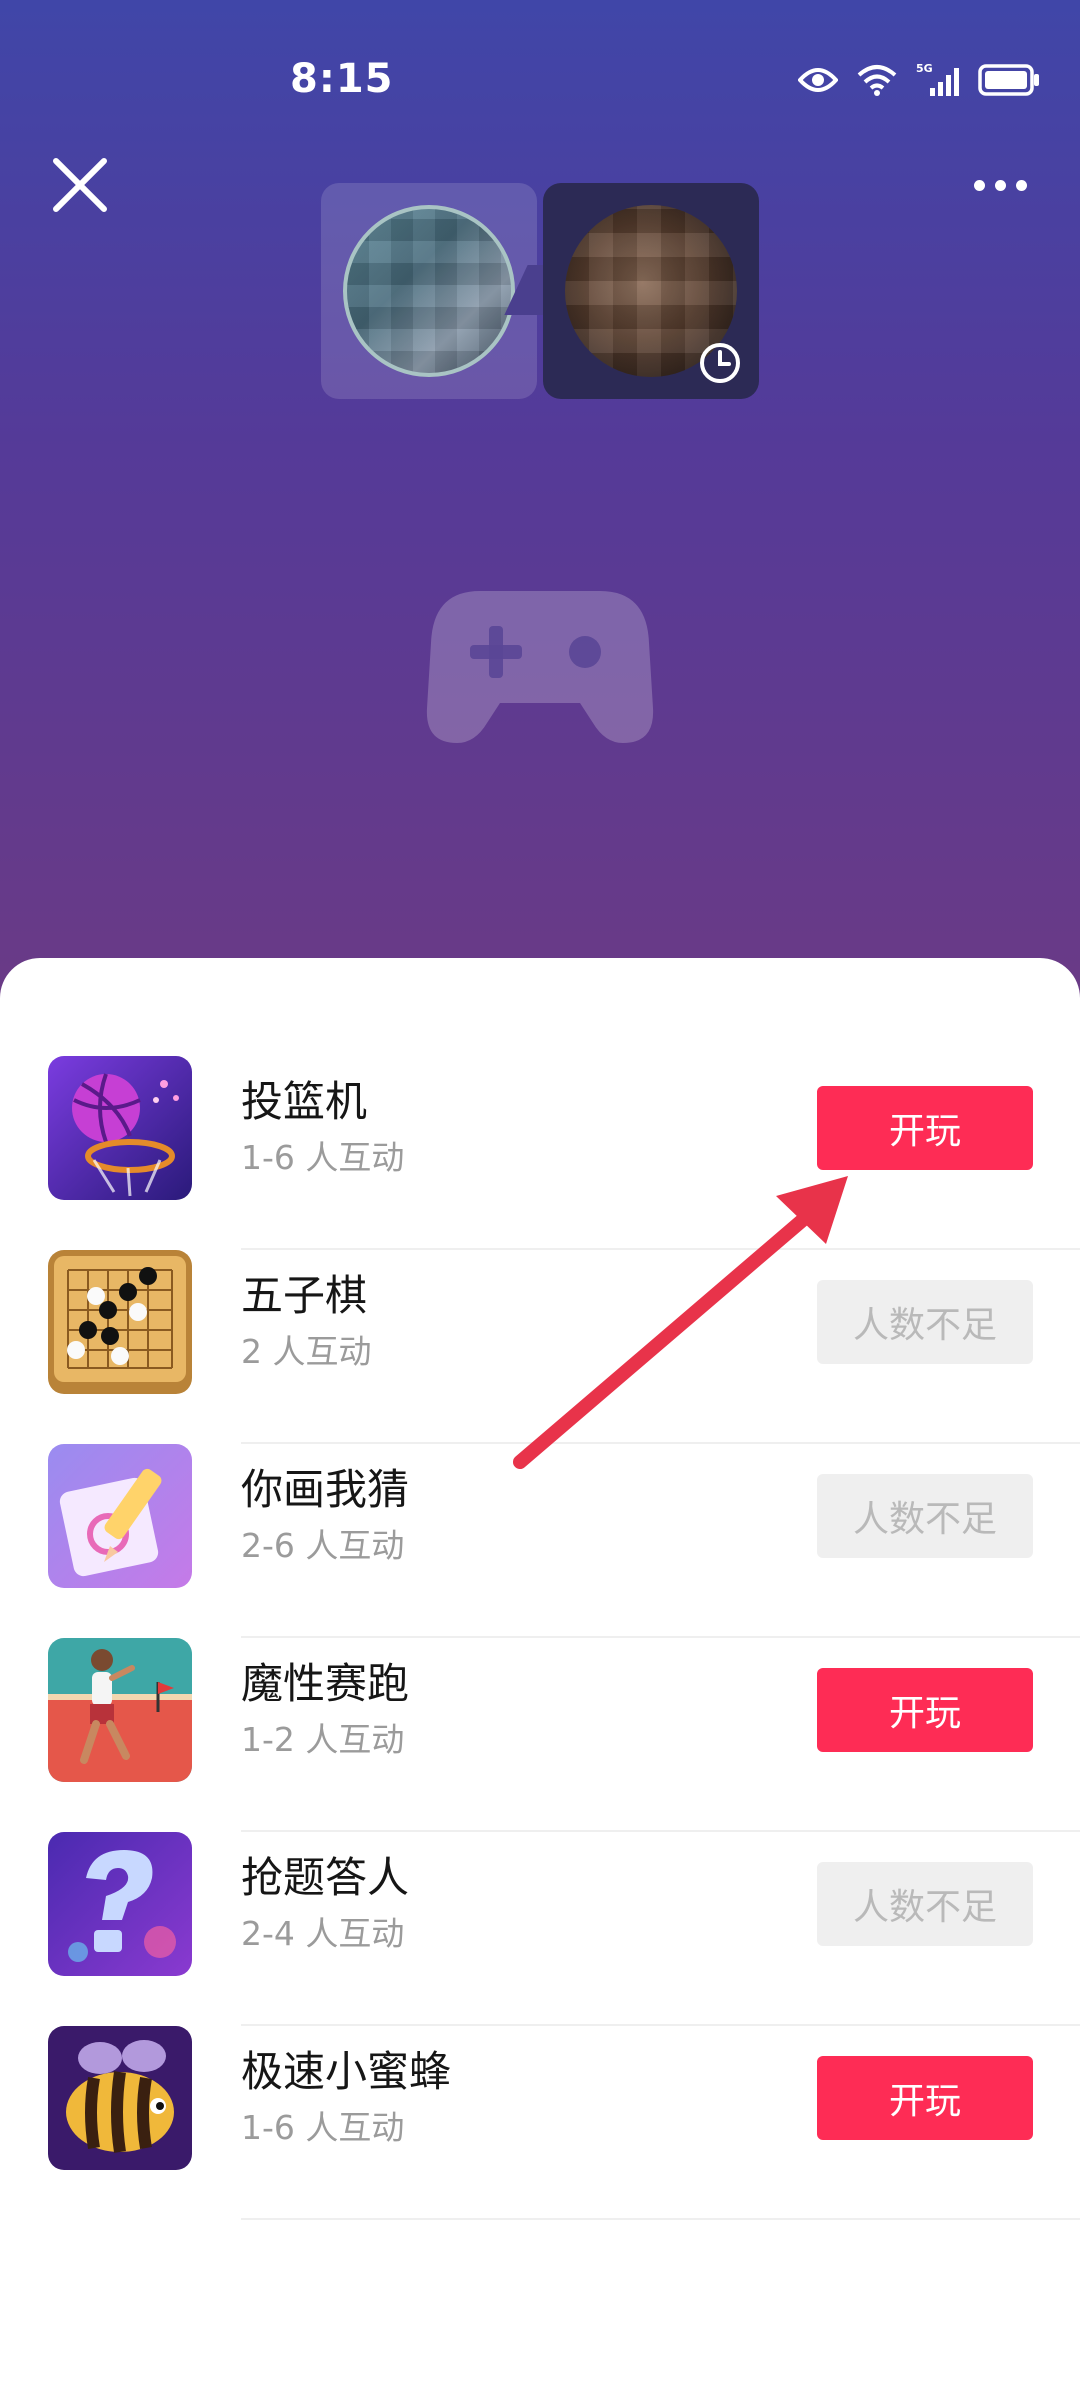  Describe the element at coordinates (938, 80) in the screenshot. I see `signal-5g-icon: 5G` at that location.